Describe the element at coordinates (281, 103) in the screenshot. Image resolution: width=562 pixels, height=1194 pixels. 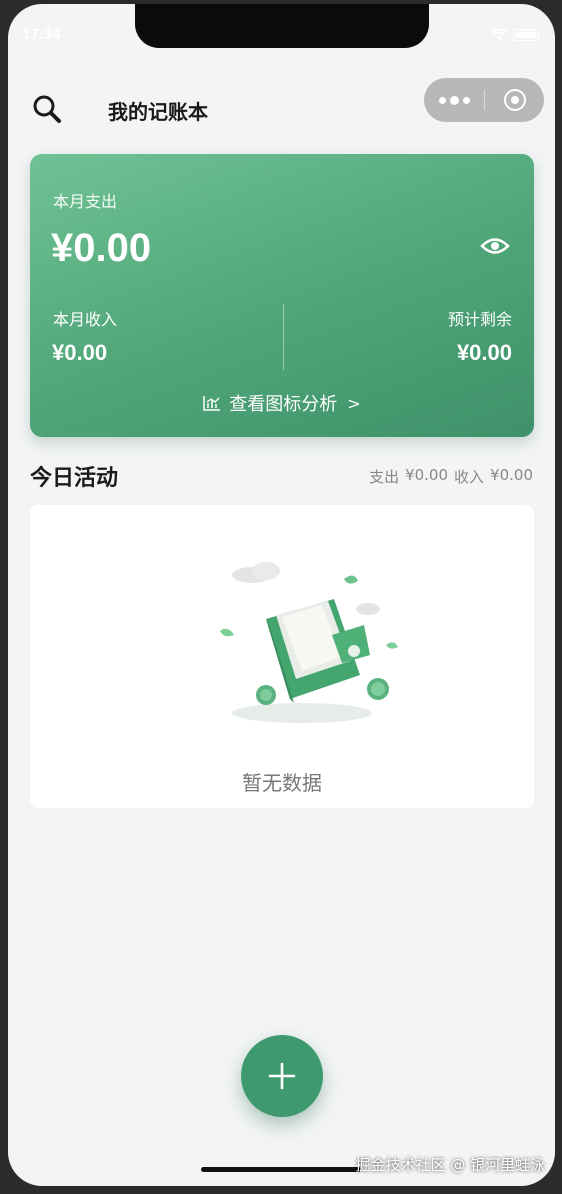
I see `navigation-bar: 我的记账本` at that location.